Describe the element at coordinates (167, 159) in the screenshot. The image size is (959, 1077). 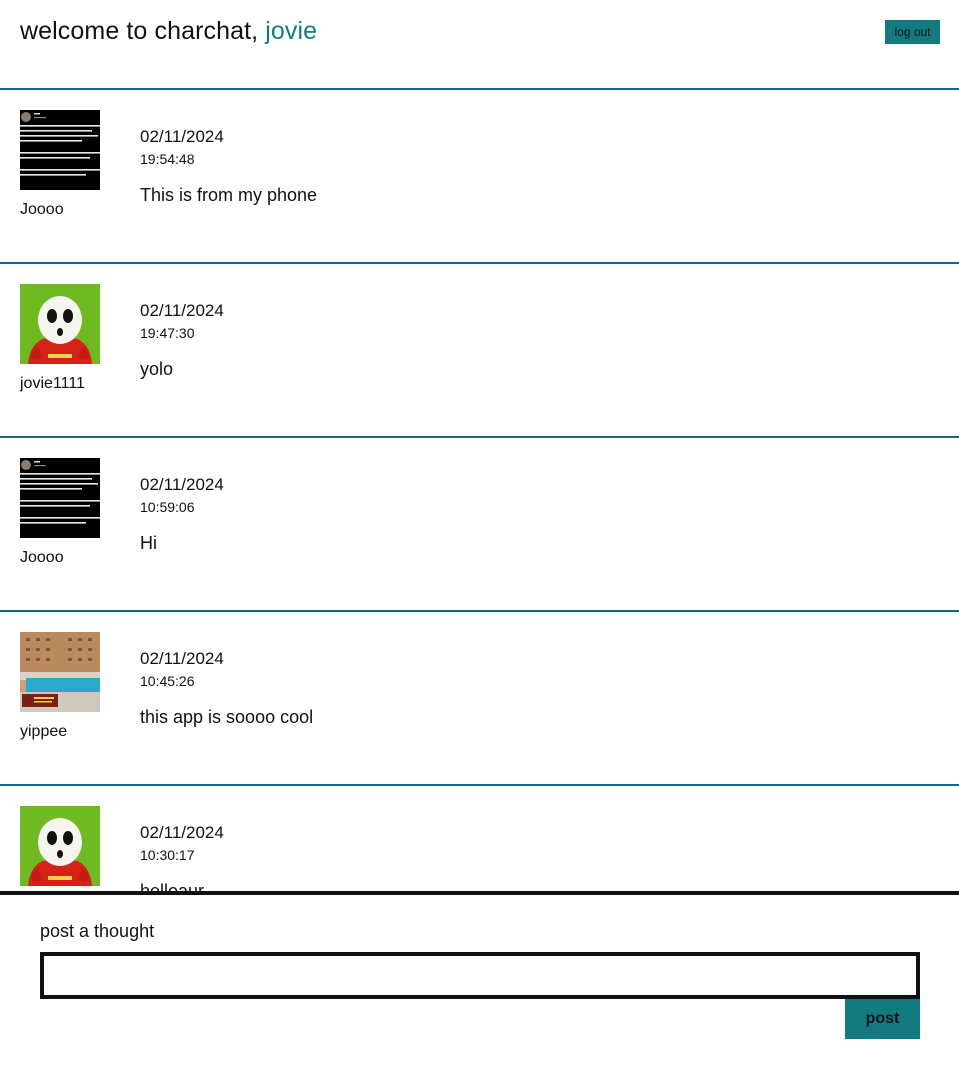
I see `post-time: 19:54:48` at that location.